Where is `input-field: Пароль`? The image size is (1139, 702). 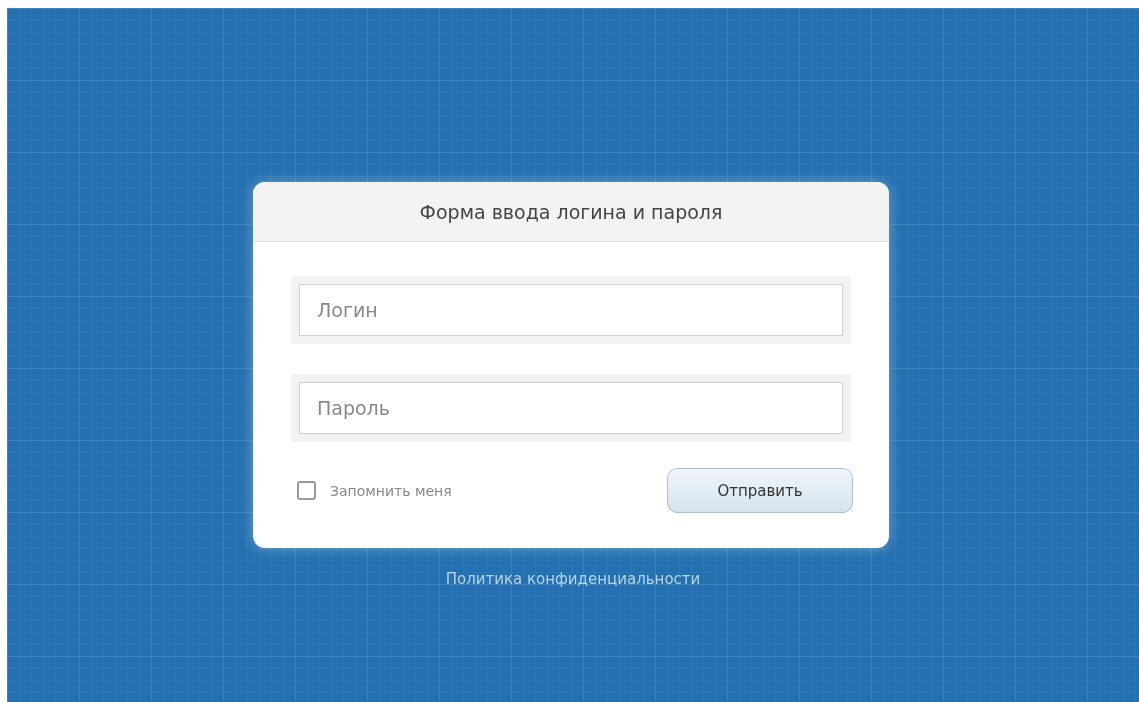
input-field: Пароль is located at coordinates (571, 408).